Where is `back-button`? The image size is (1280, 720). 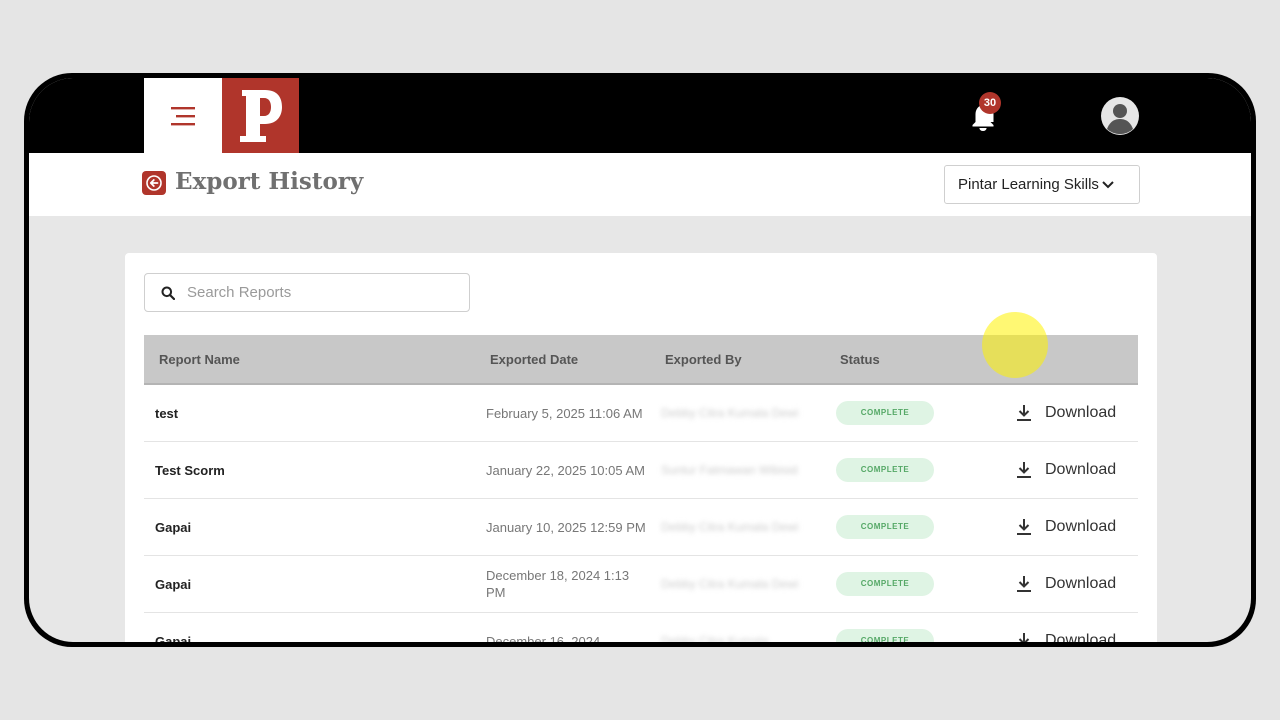
back-button is located at coordinates (154, 183).